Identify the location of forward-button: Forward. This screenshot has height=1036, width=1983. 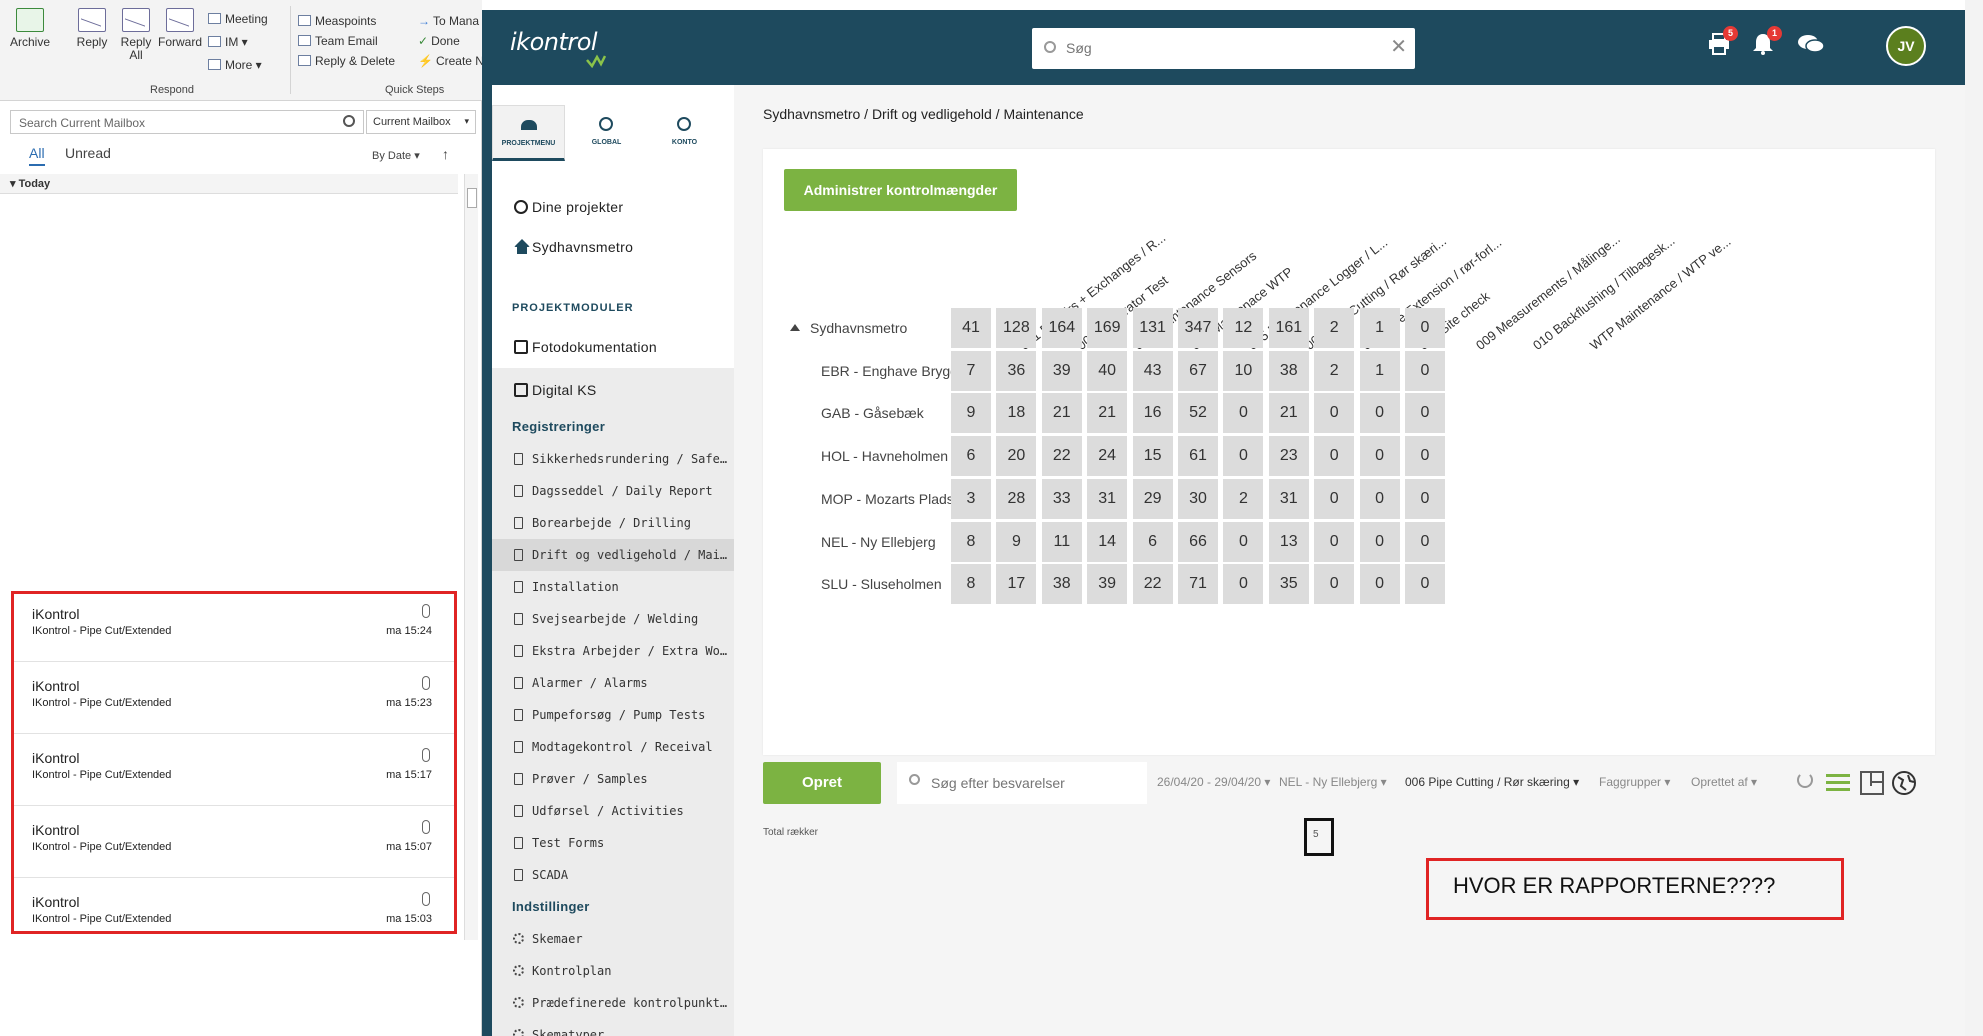
(180, 28).